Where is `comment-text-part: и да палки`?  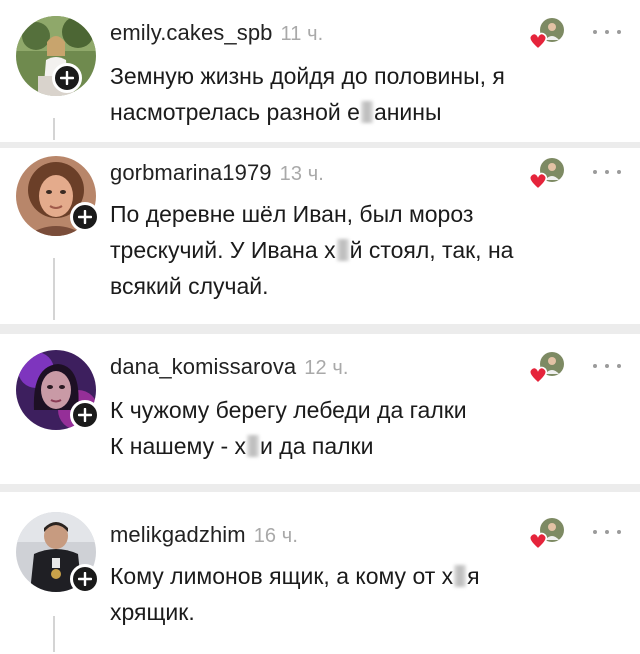 comment-text-part: и да палки is located at coordinates (317, 446).